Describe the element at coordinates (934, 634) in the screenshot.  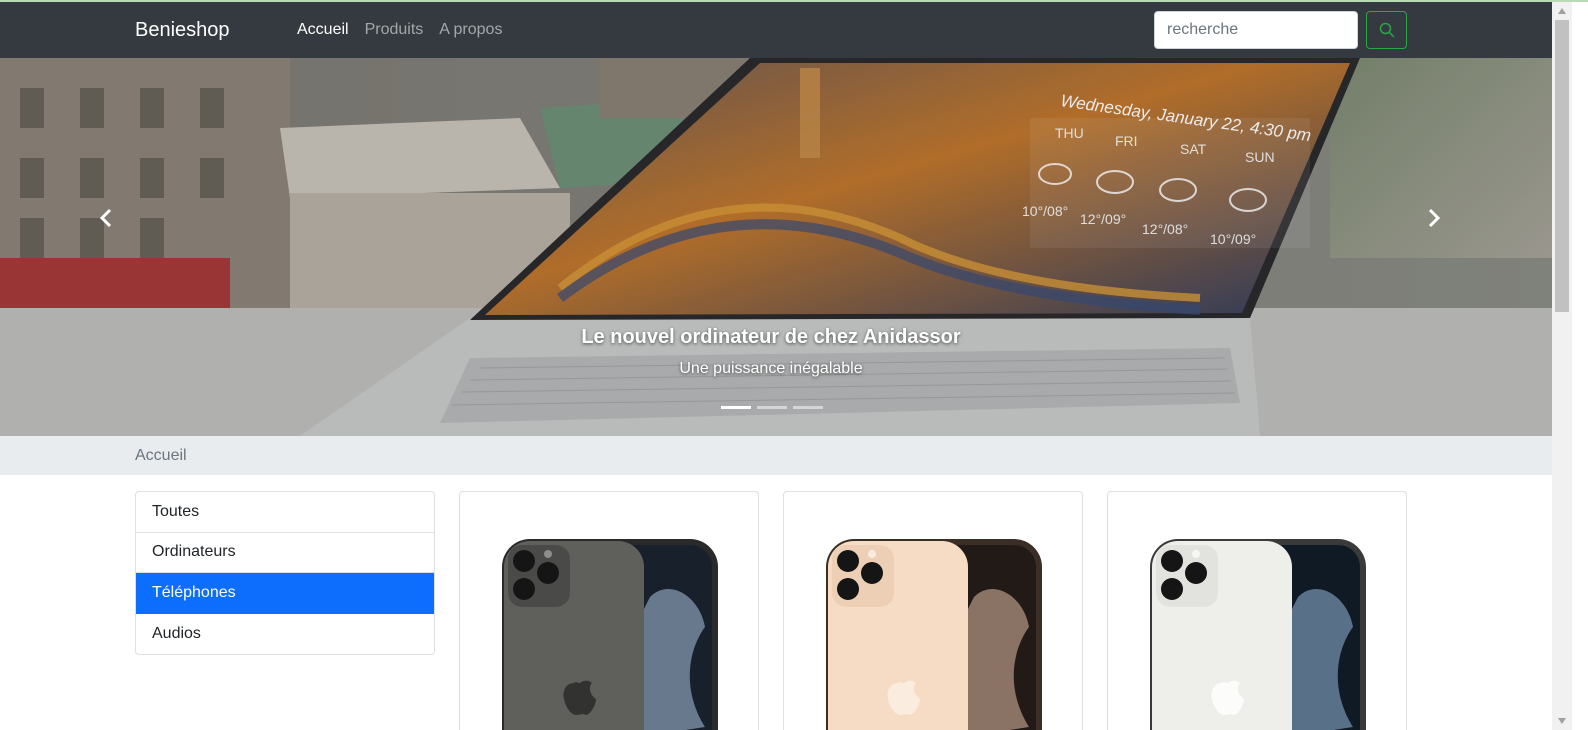
I see `product-image-iphone-gold` at that location.